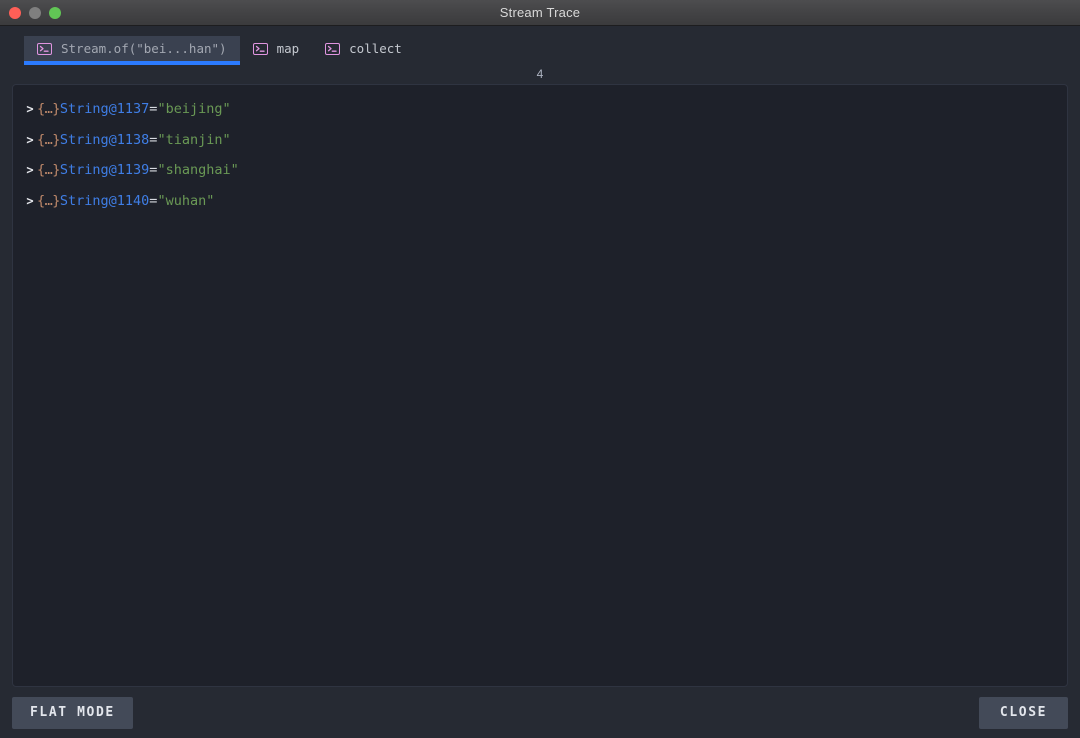 This screenshot has width=1080, height=738. I want to click on maximize-window-button, so click(55, 12).